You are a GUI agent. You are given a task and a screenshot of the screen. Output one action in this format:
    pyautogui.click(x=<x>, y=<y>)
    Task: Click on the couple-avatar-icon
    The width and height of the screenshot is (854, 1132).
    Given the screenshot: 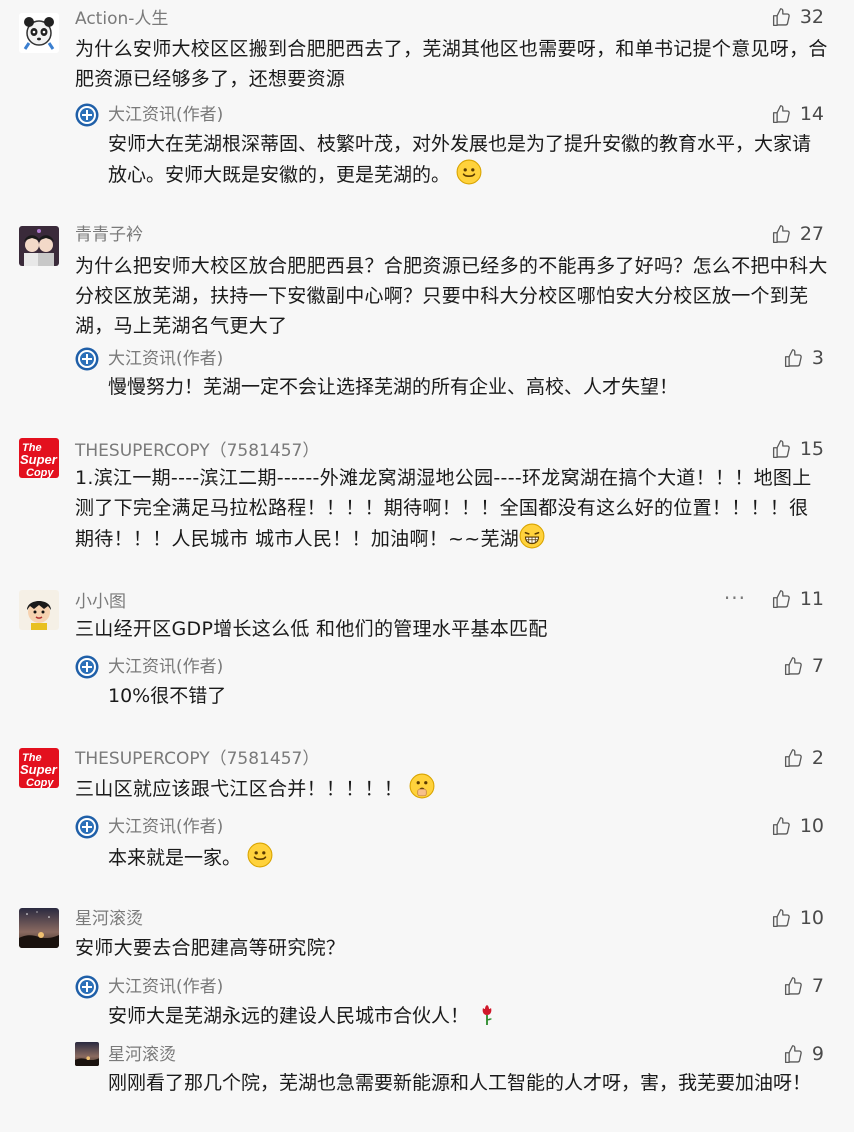 What is the action you would take?
    pyautogui.click(x=39, y=246)
    